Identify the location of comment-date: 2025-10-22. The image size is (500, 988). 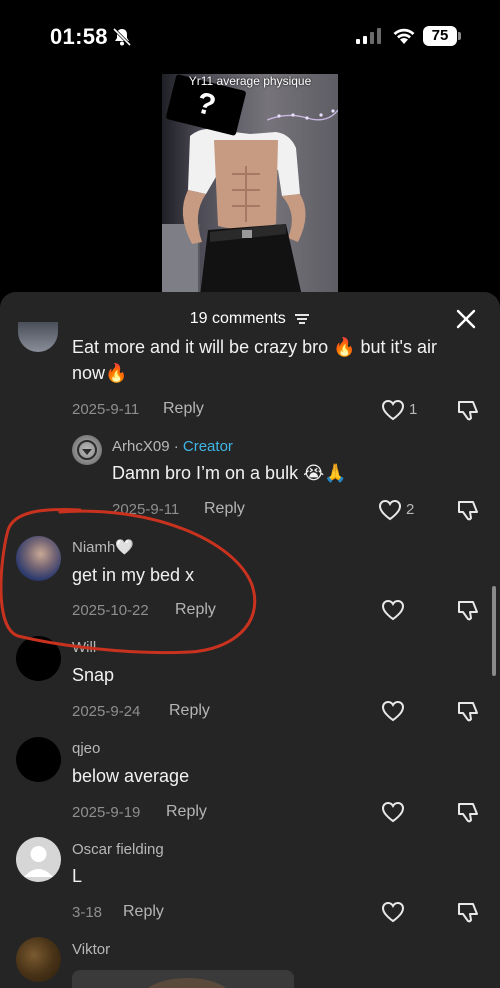
(110, 610).